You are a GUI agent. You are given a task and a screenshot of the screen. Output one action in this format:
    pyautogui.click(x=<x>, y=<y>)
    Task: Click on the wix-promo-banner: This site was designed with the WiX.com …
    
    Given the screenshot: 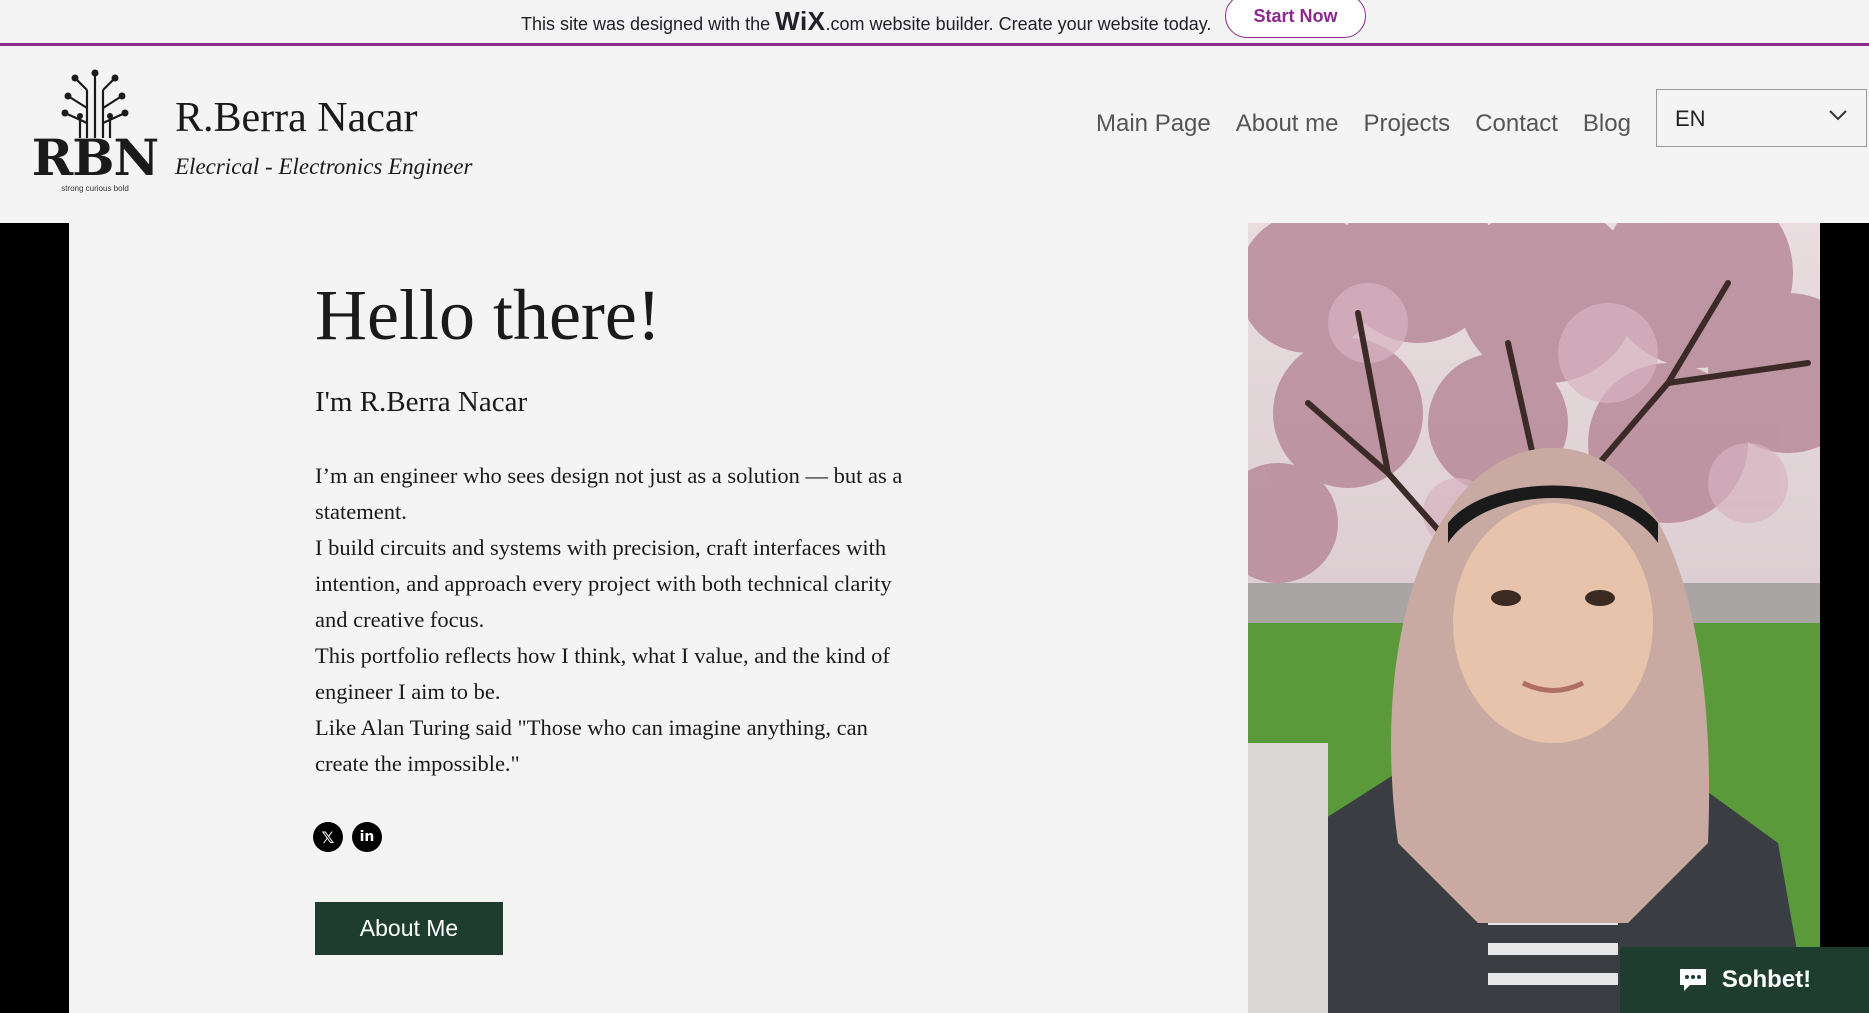 What is the action you would take?
    pyautogui.click(x=934, y=23)
    